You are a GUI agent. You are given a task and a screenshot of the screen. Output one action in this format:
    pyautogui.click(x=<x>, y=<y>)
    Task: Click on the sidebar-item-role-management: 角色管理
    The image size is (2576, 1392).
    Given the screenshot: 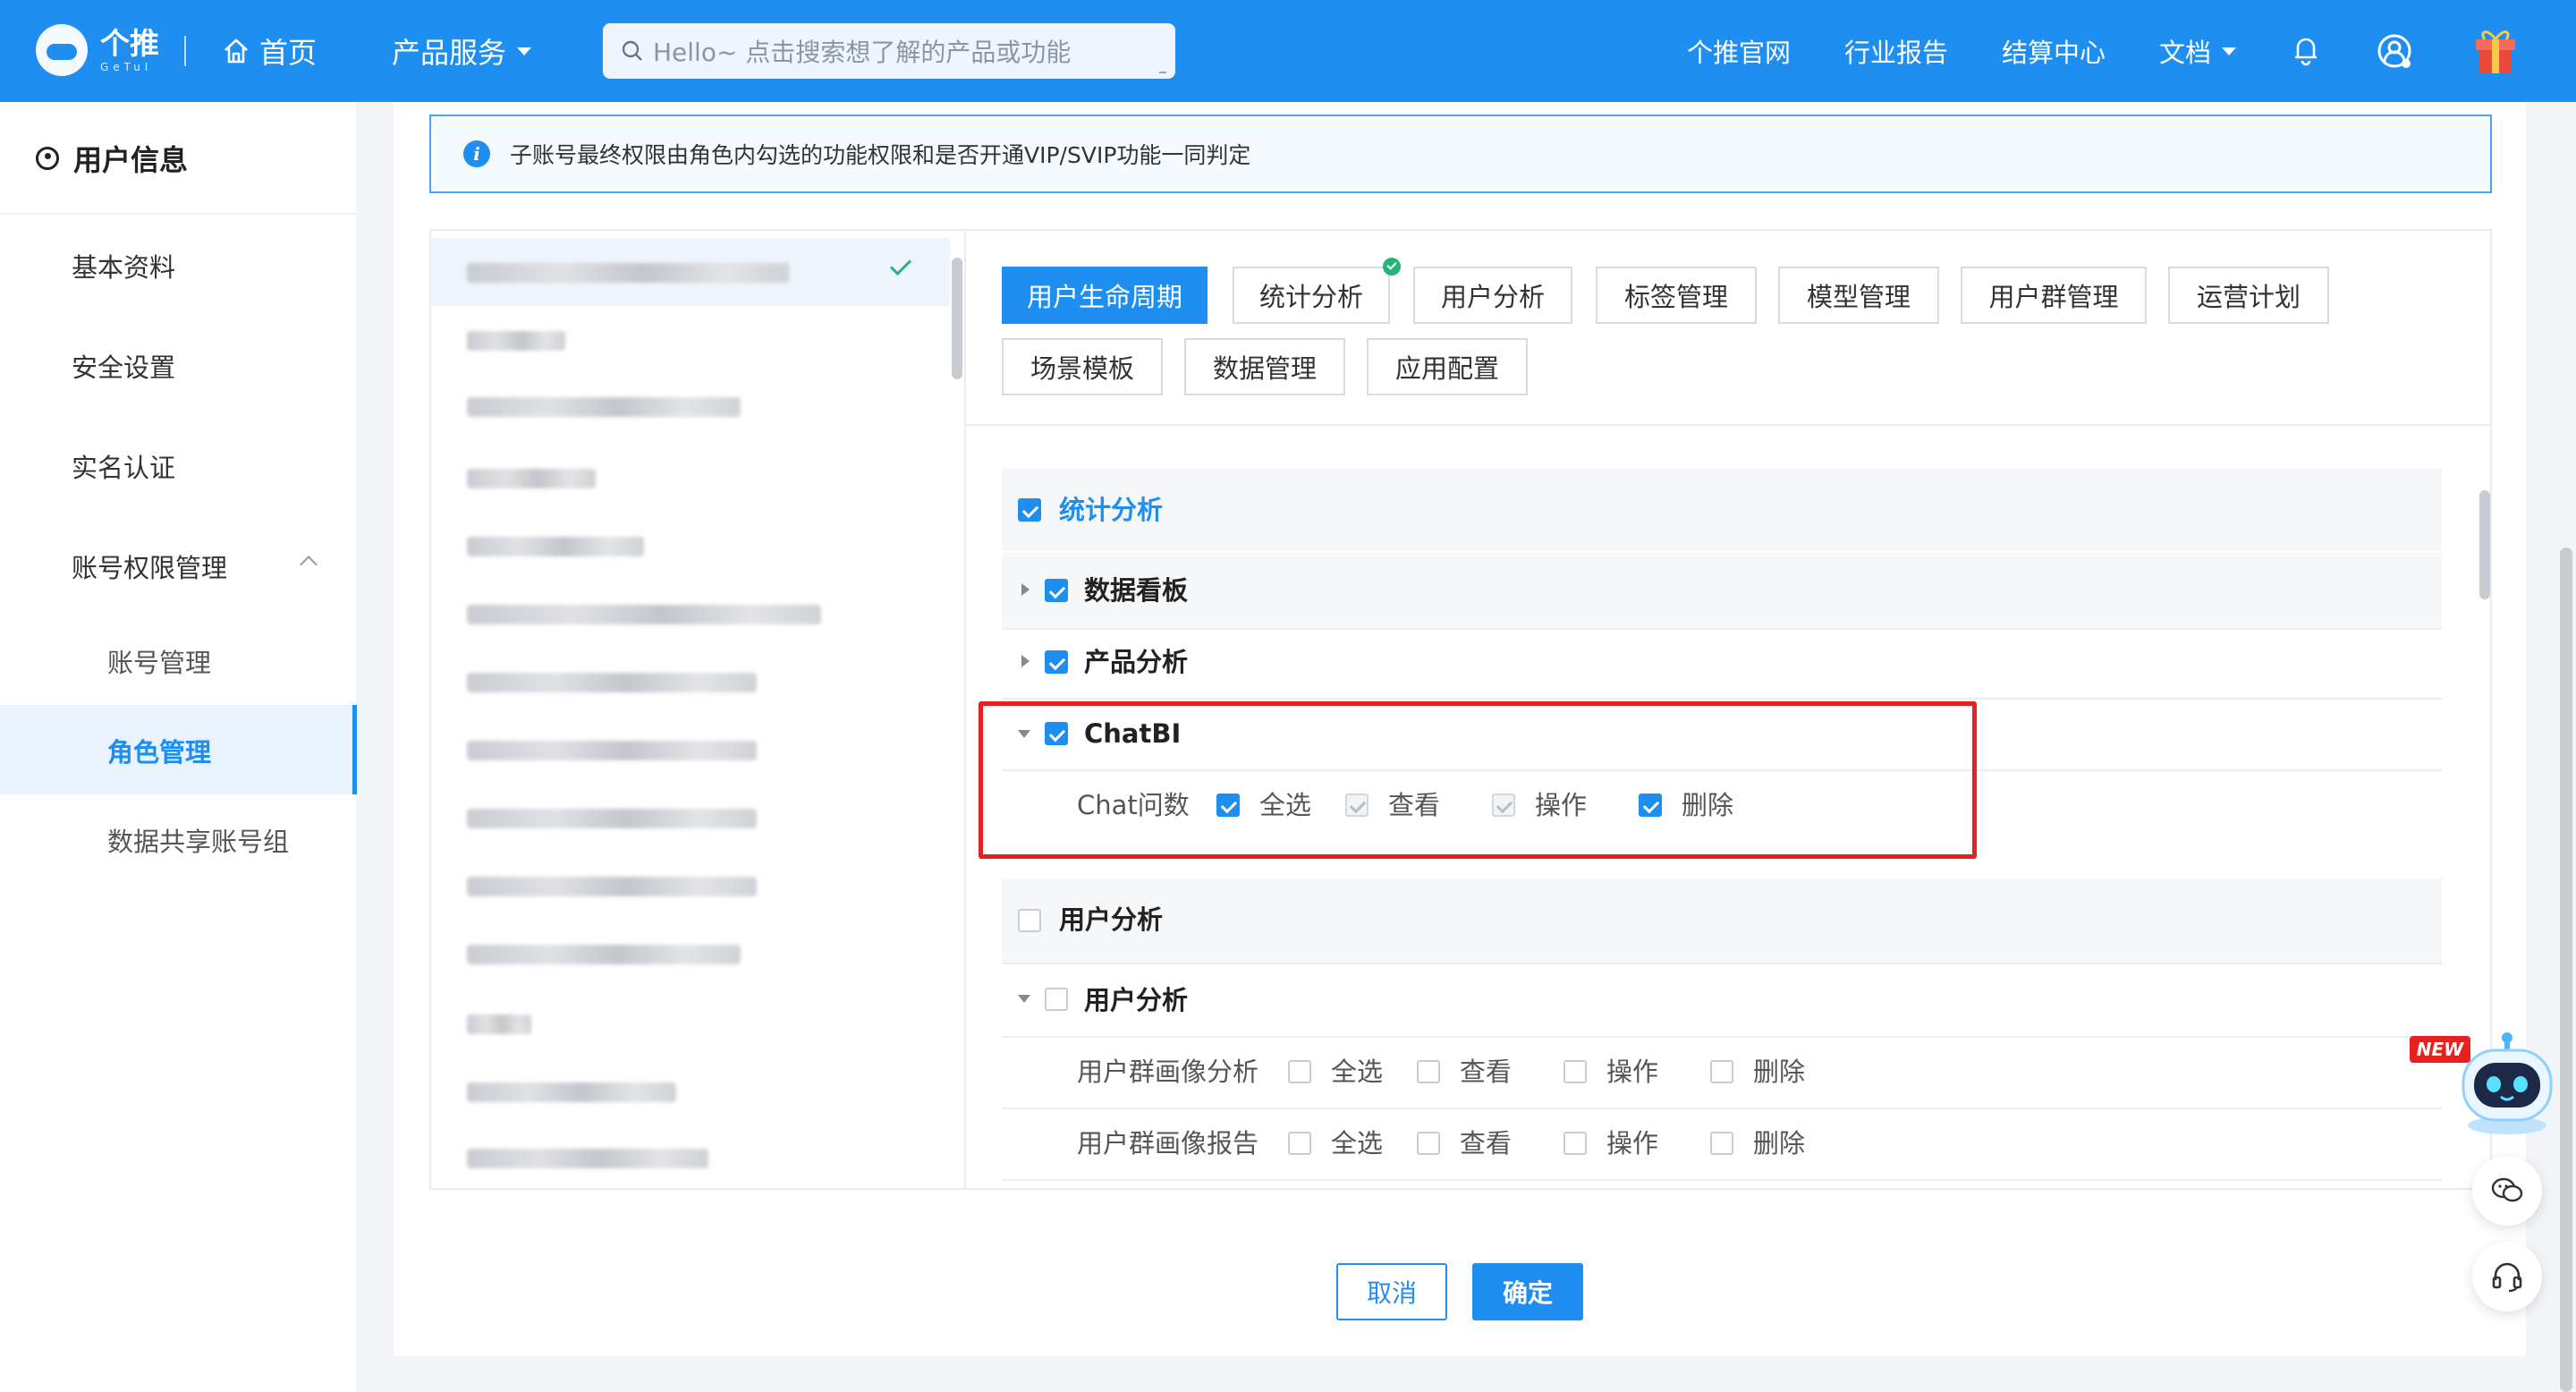 What is the action you would take?
    pyautogui.click(x=159, y=750)
    